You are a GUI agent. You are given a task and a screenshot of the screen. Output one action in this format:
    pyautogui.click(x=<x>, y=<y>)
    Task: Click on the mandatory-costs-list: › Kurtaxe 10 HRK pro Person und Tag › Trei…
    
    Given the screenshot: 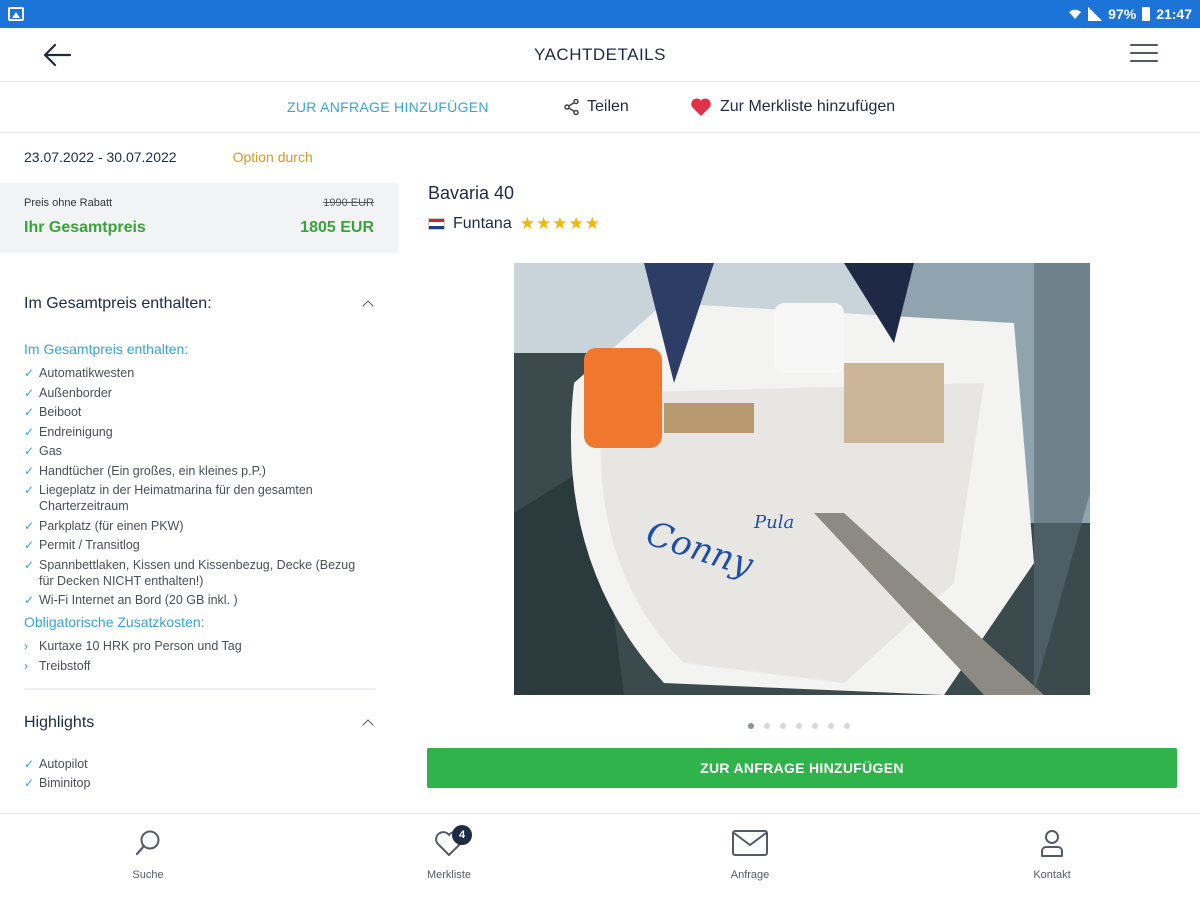 What is the action you would take?
    pyautogui.click(x=200, y=656)
    